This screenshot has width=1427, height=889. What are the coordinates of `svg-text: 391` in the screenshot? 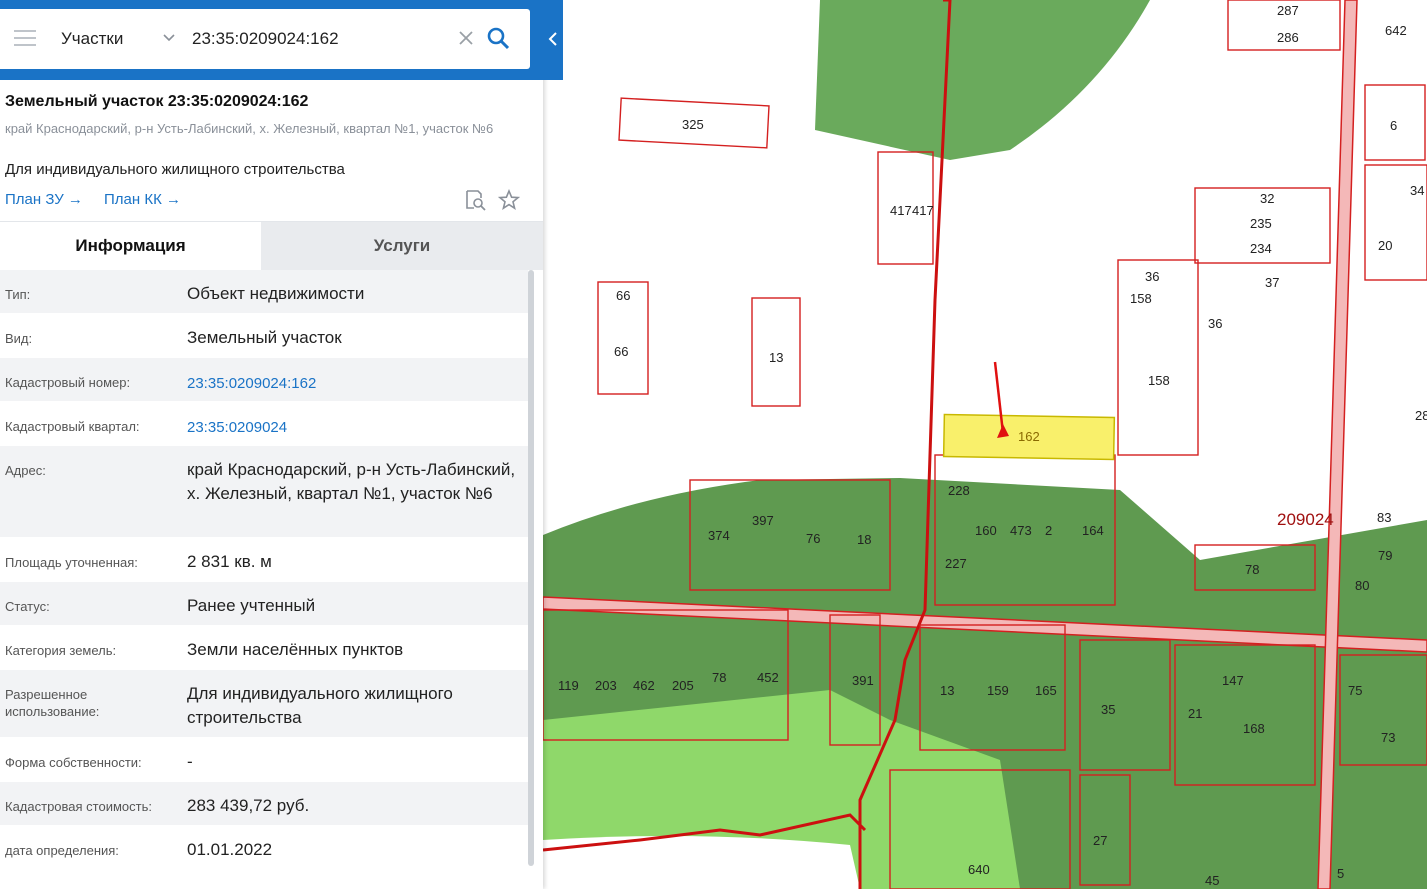 It's located at (863, 680).